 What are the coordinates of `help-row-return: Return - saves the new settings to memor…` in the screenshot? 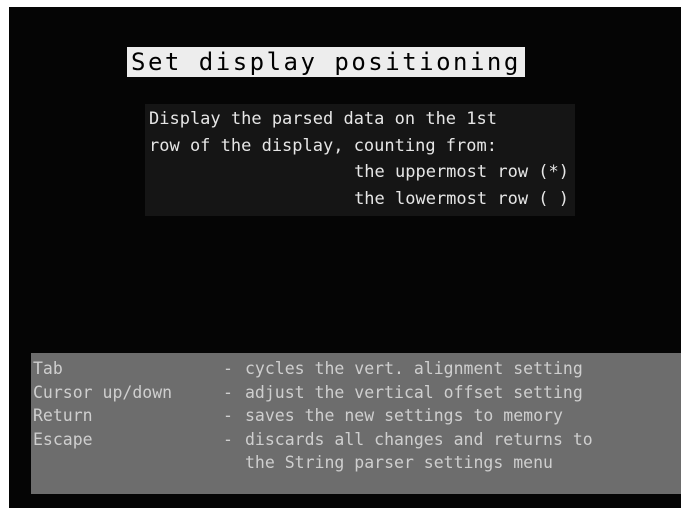 It's located at (356, 416).